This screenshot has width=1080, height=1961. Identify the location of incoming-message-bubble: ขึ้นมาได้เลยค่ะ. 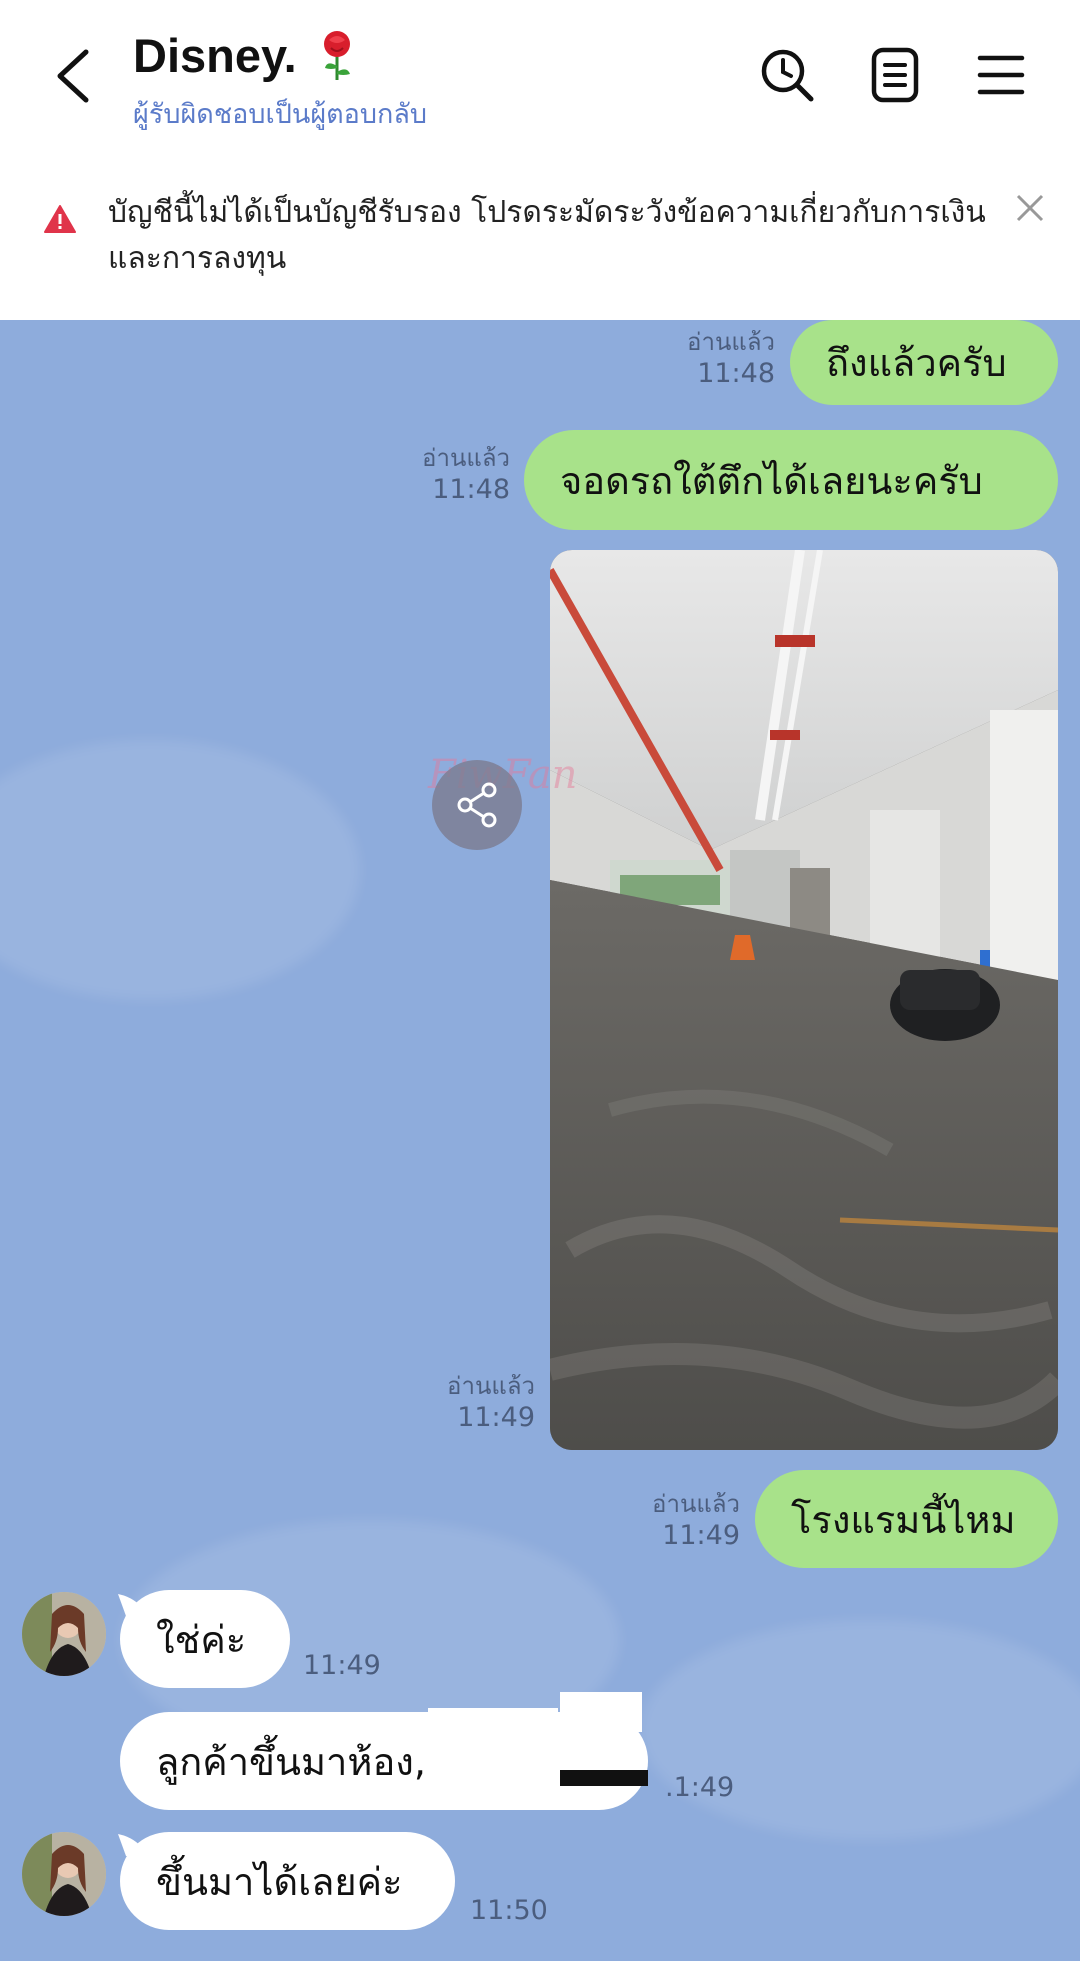
(287, 1881).